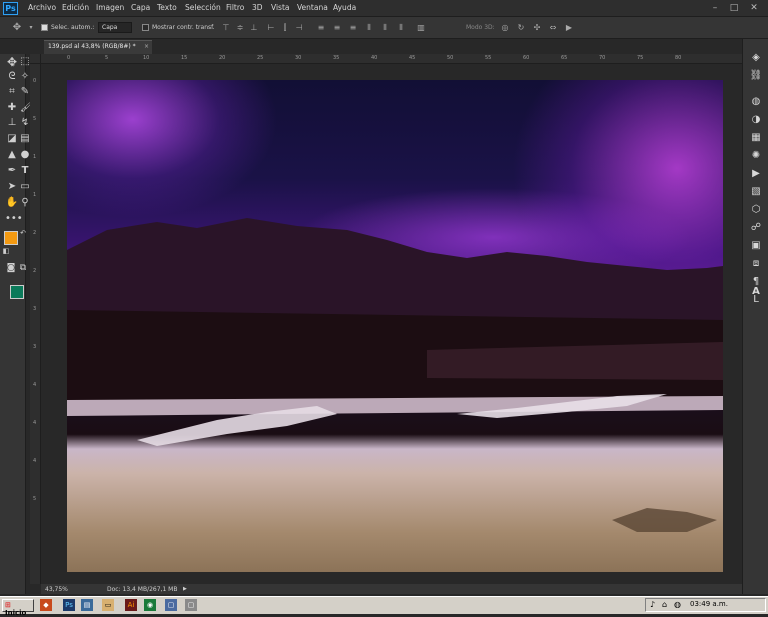  Describe the element at coordinates (521, 27) in the screenshot. I see `roll-3d-icon: ↻` at that location.